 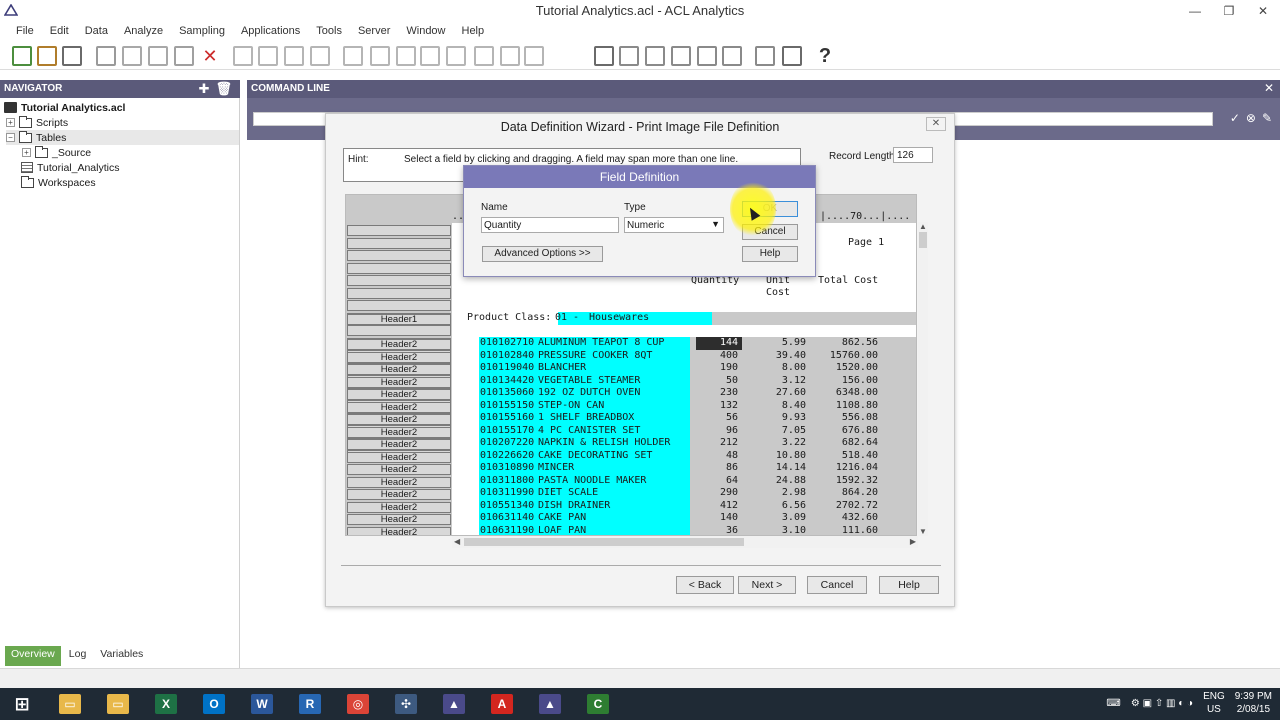 What do you see at coordinates (214, 704) in the screenshot?
I see `outlook-icon: O` at bounding box center [214, 704].